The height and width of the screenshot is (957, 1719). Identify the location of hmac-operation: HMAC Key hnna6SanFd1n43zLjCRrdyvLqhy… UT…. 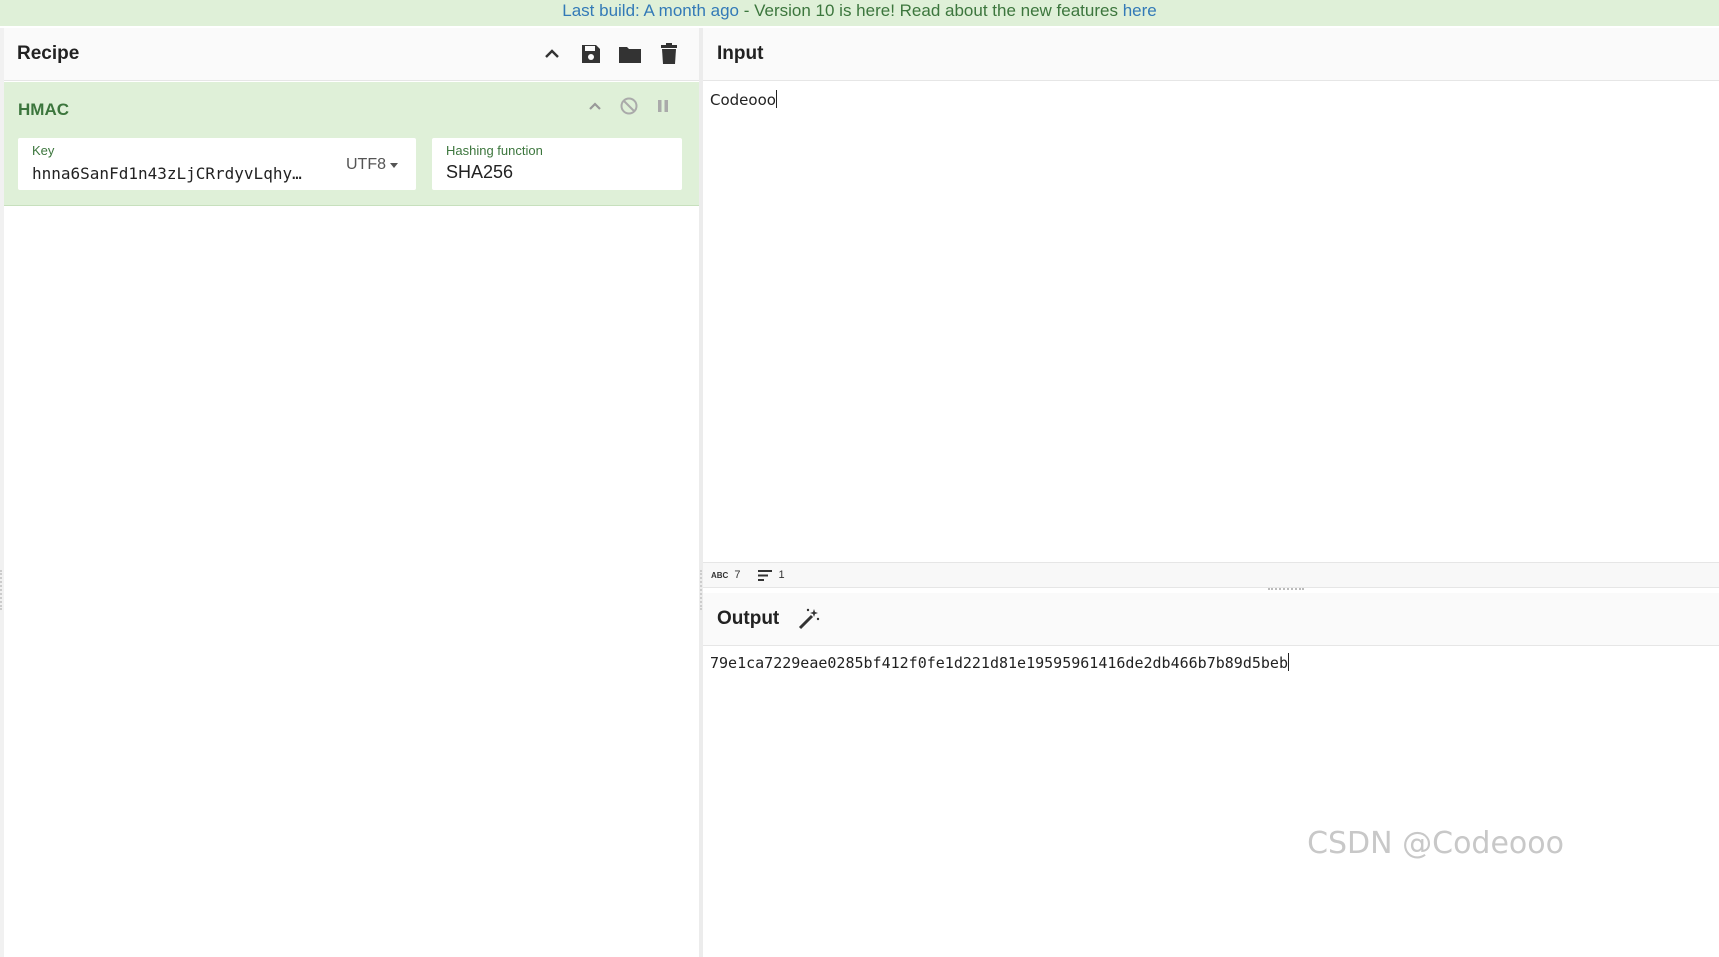
(351, 144).